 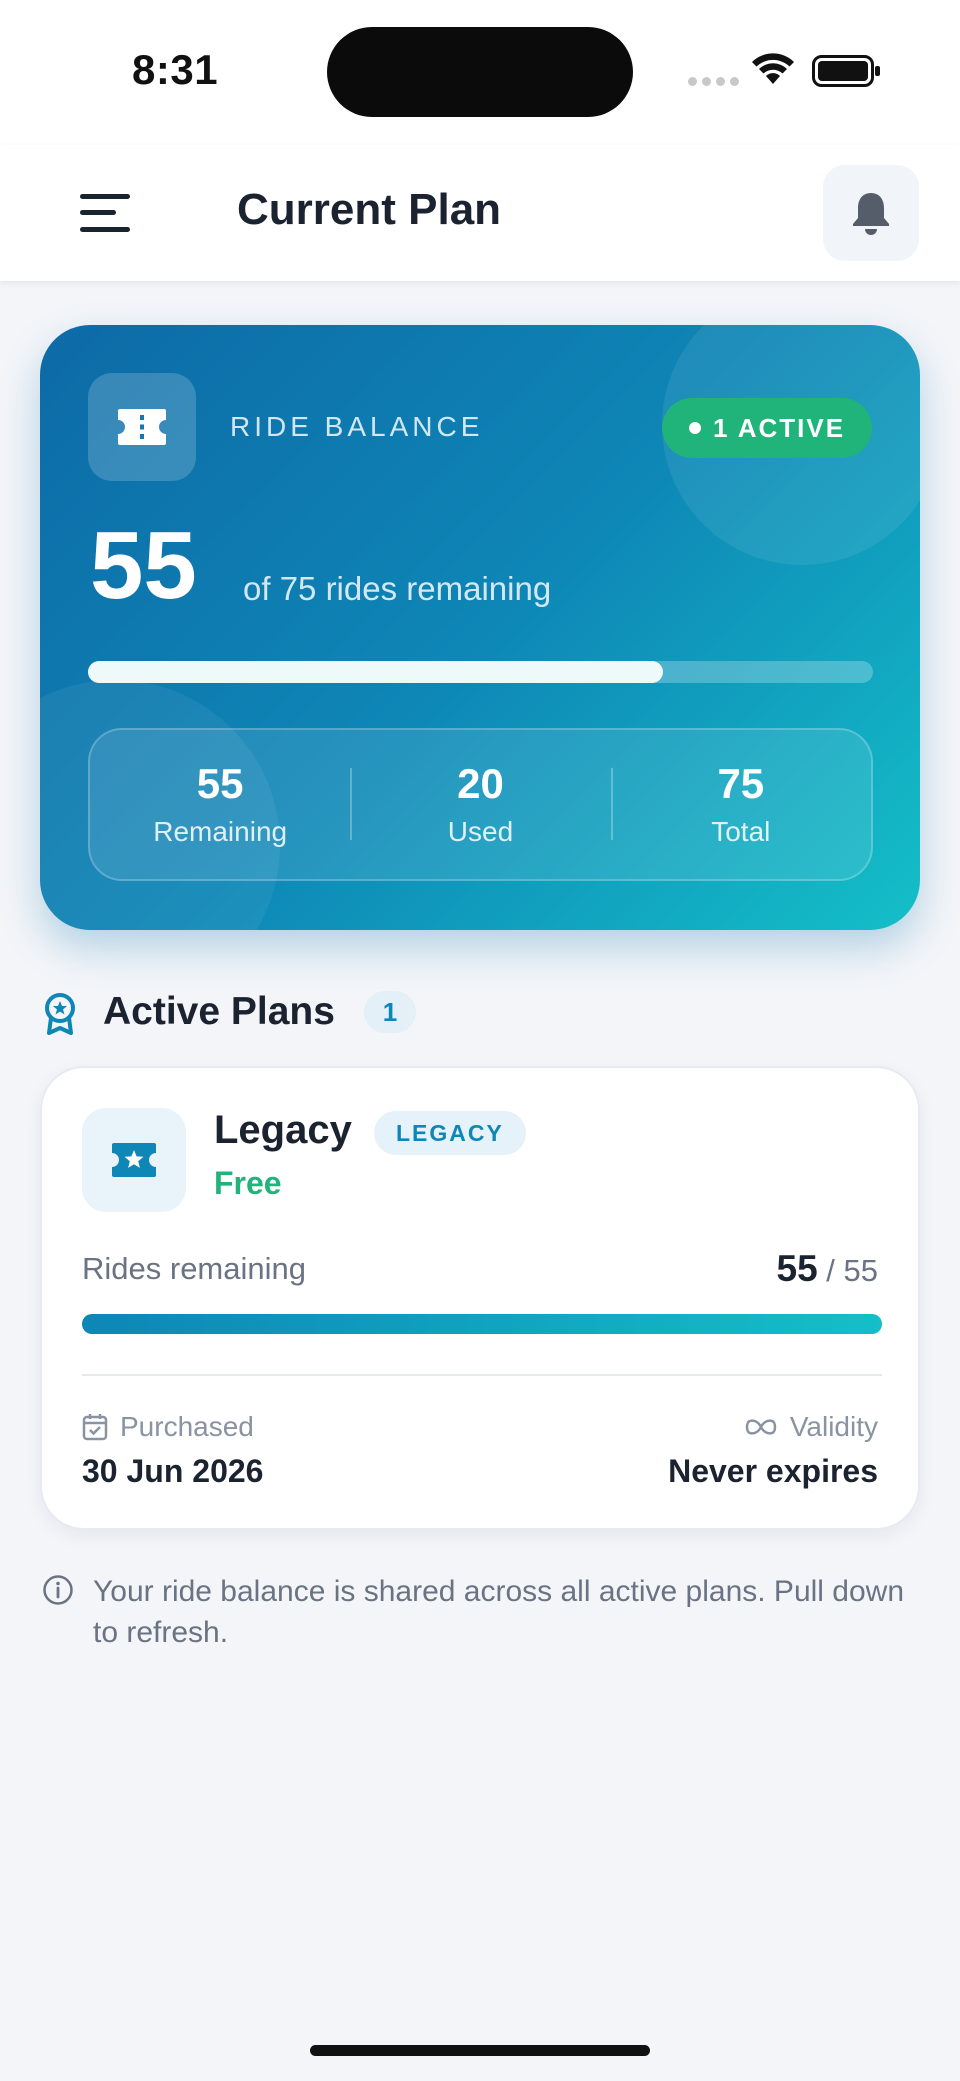 I want to click on plan-price: Free, so click(x=248, y=1183).